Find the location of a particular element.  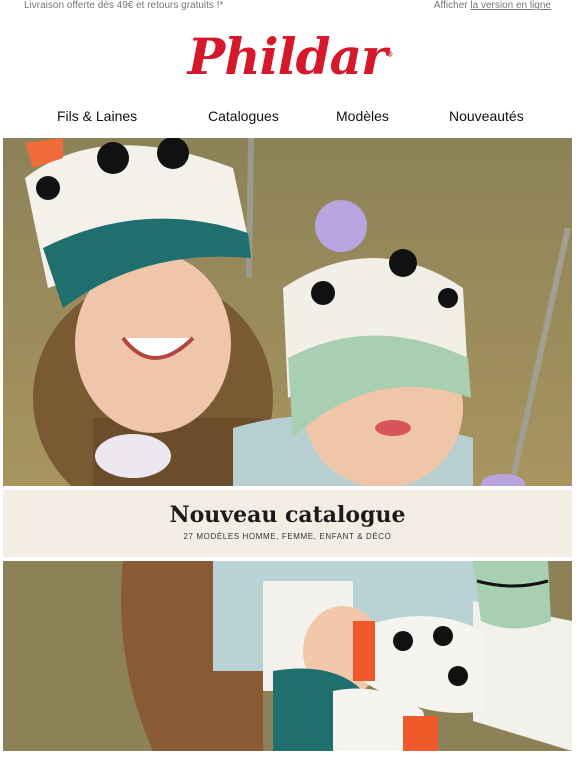

nav-item-catalogues: Catalogues is located at coordinates (243, 116).